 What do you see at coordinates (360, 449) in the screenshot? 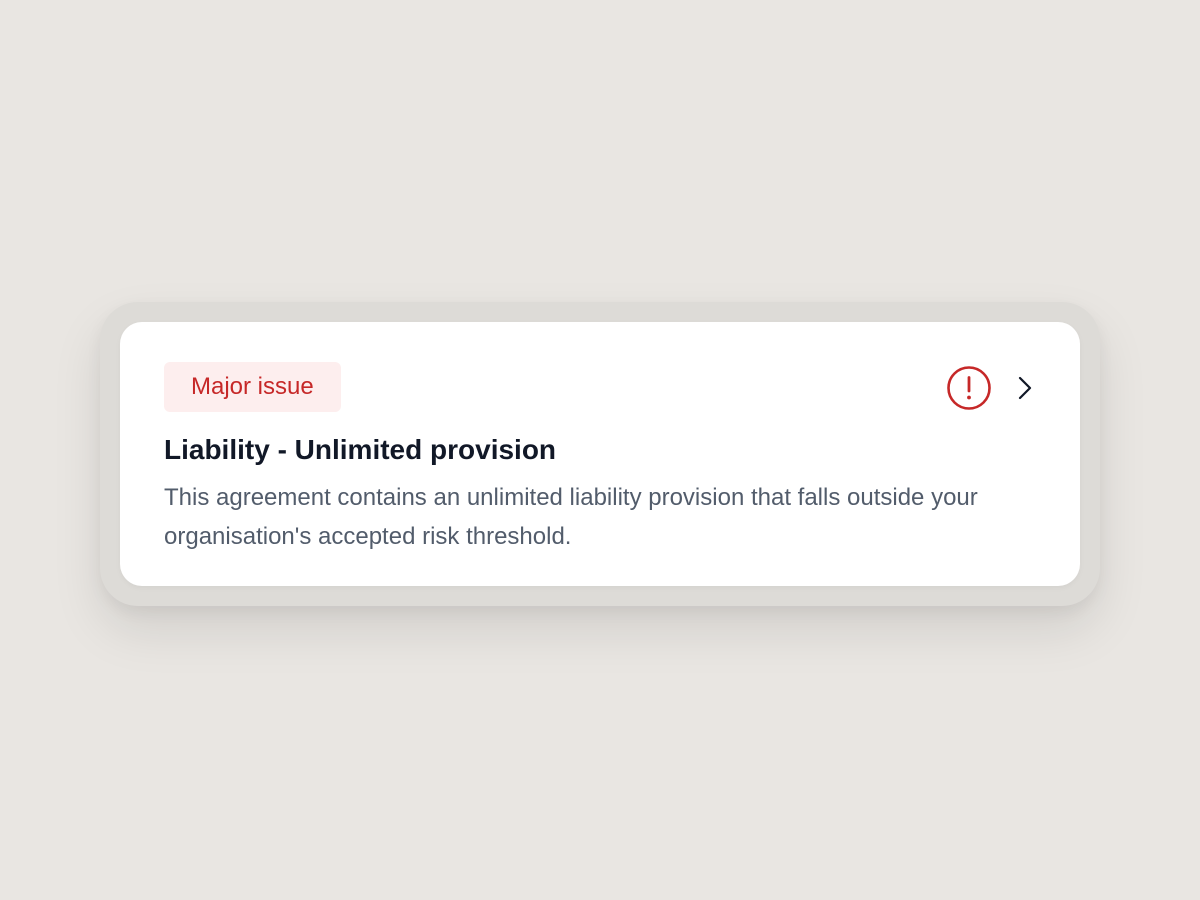
I see `issue-title: Liability - Unlimited provision` at bounding box center [360, 449].